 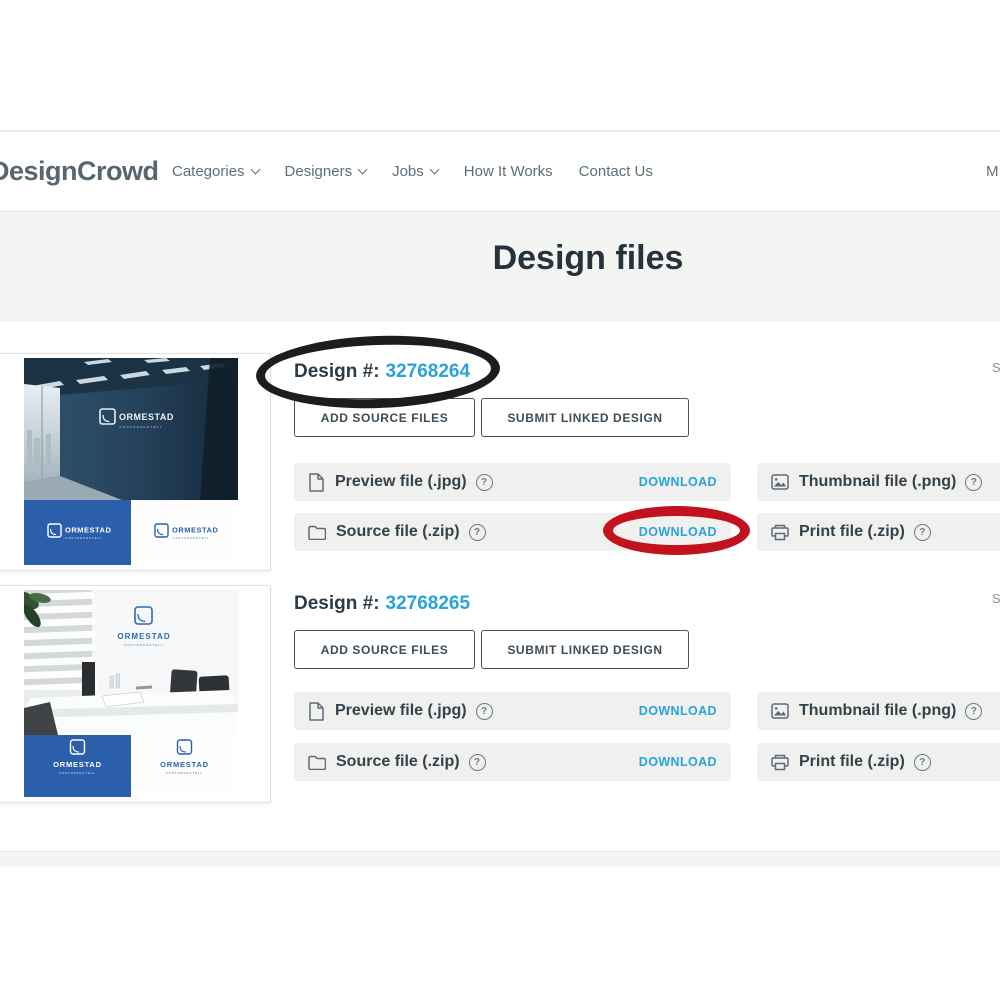 What do you see at coordinates (326, 171) in the screenshot?
I see `nav-item-designers: Designers` at bounding box center [326, 171].